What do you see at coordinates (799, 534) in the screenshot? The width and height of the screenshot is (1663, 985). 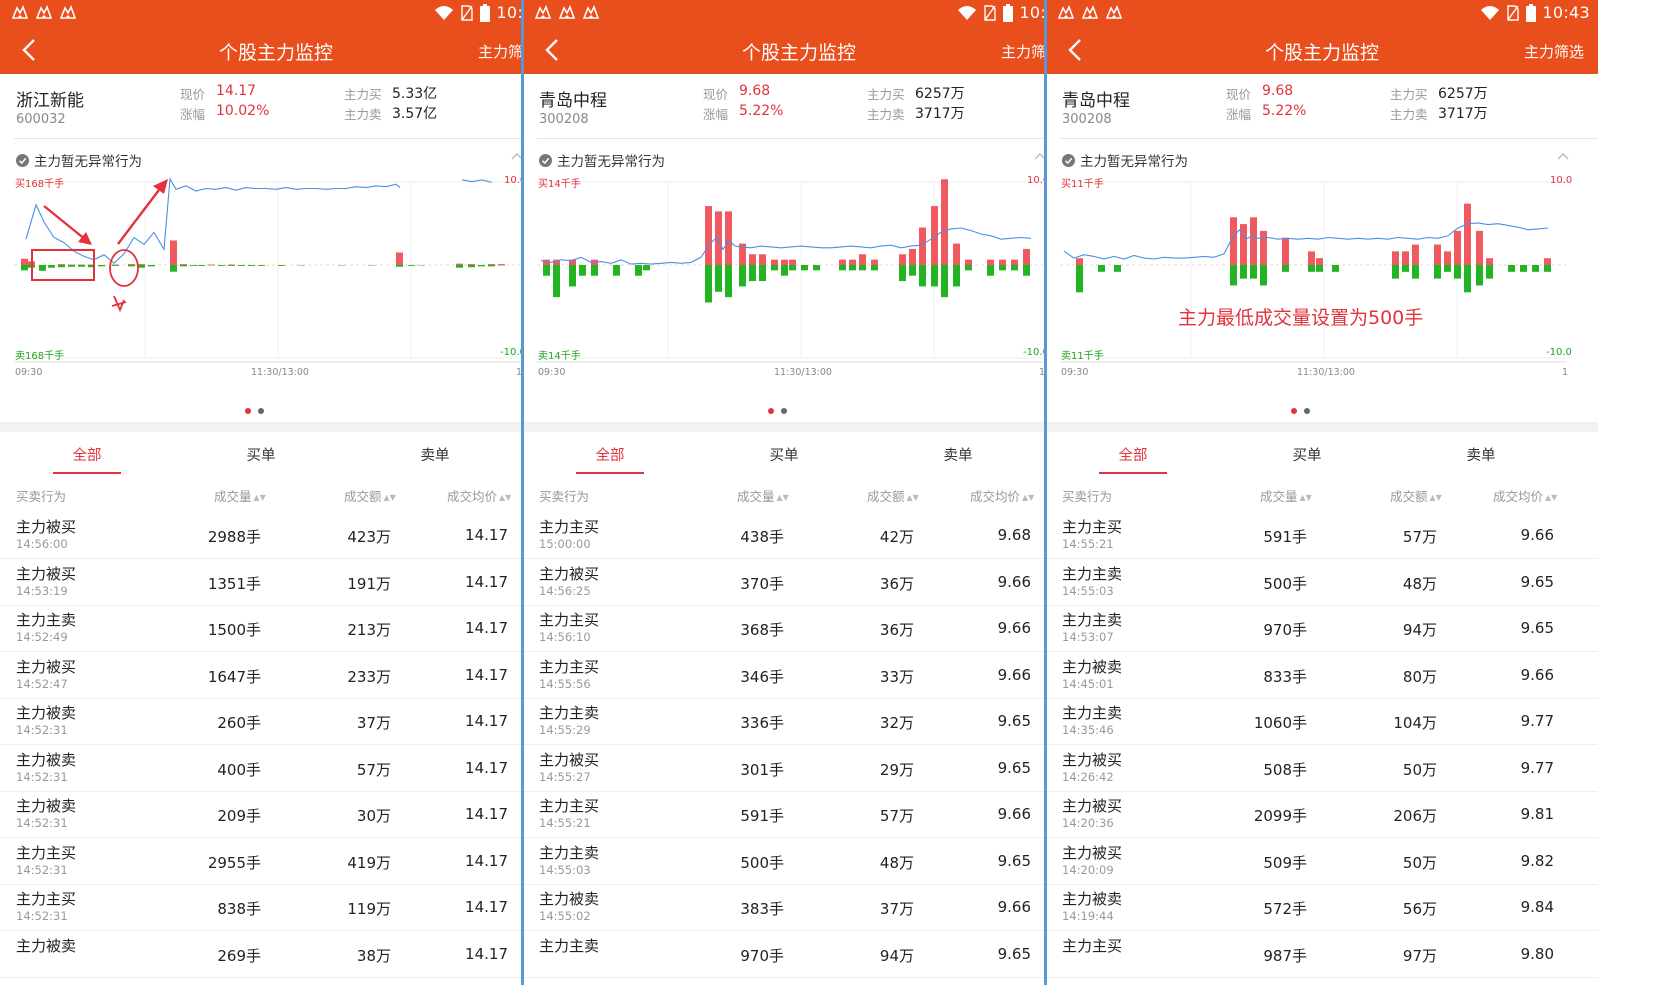 I see `table-row: 主力主买 15:00:00 438手 42万 9.68` at bounding box center [799, 534].